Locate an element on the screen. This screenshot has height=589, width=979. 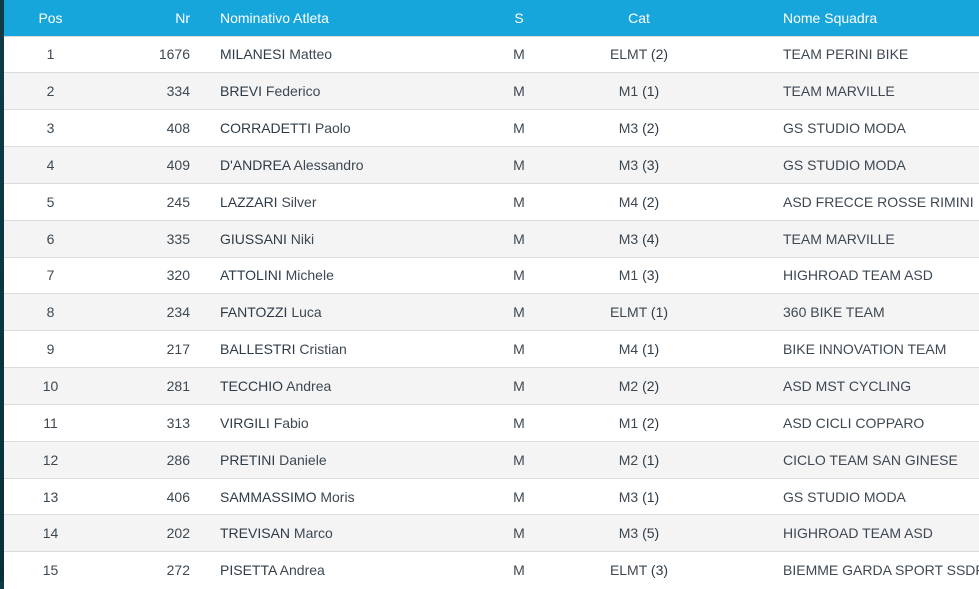
table-row: 8 234 FANTOZZI Luca M ELMT (1) 360 BIKE TEAM is located at coordinates (491, 312).